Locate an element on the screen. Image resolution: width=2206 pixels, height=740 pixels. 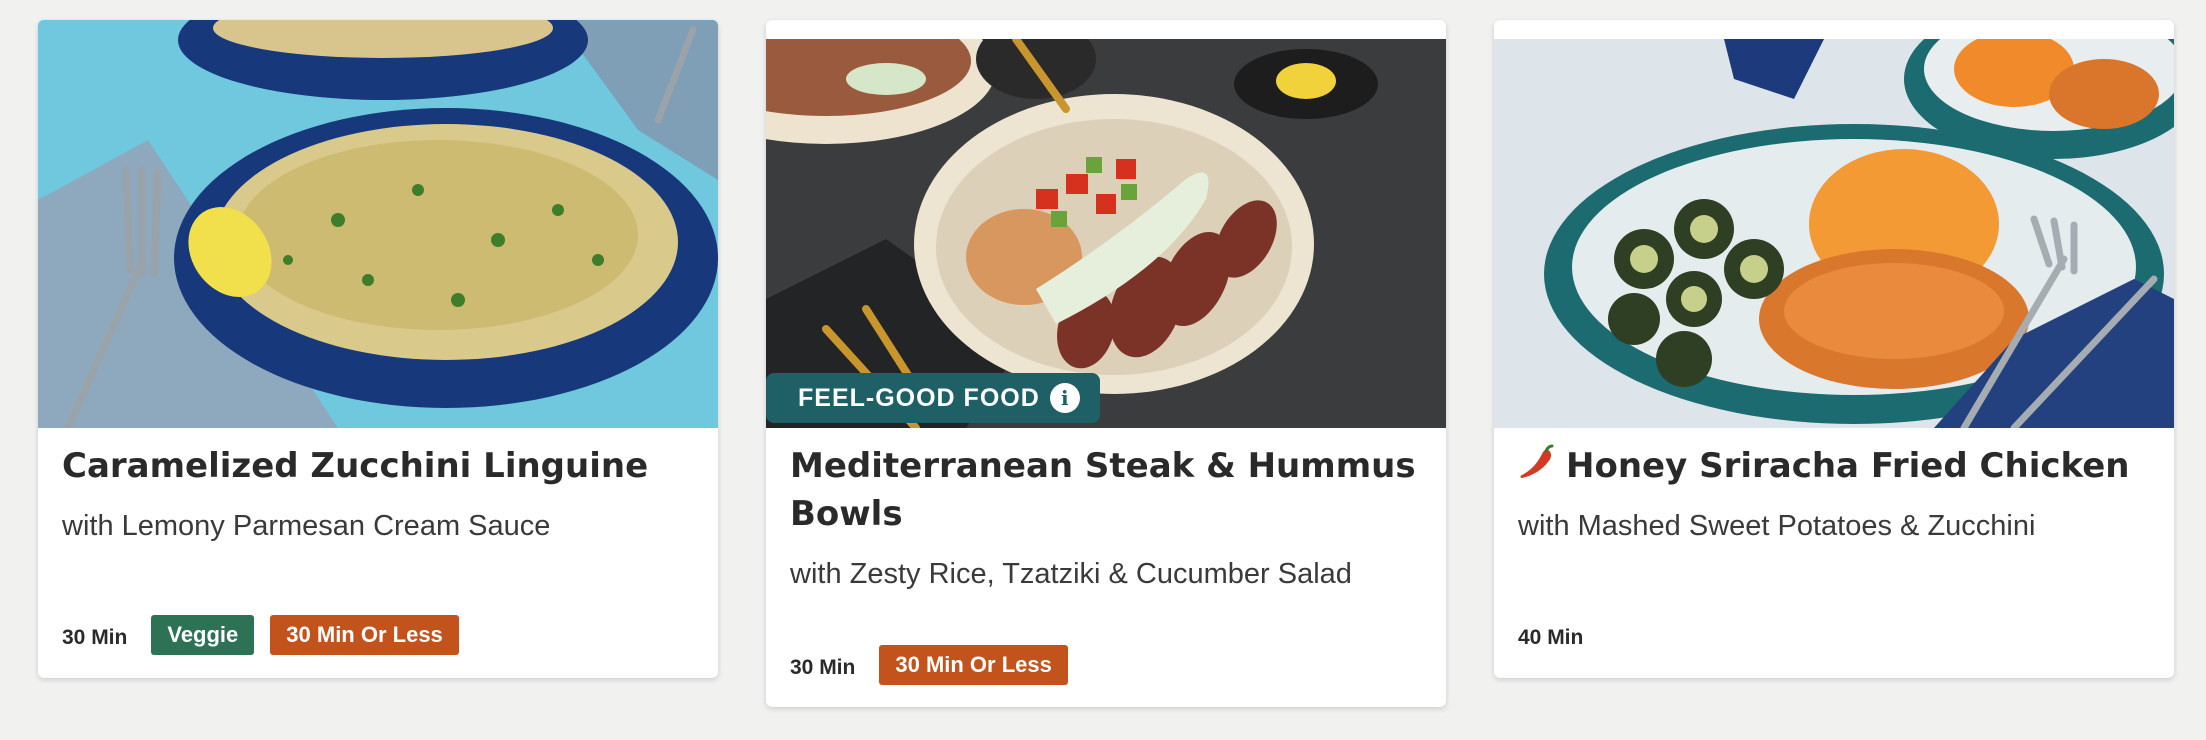
recipe-subtitle: with Lemony Parmesan Cream Sauce is located at coordinates (306, 526).